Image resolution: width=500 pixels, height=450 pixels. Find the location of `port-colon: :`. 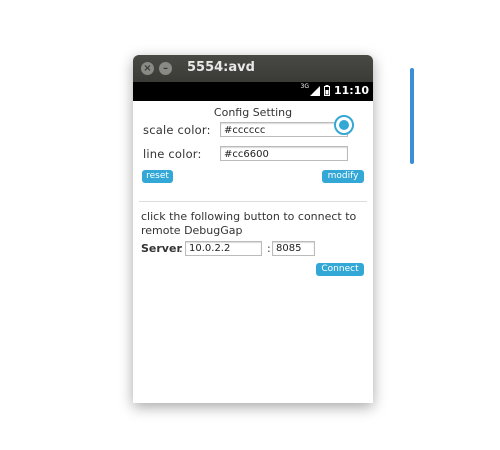

port-colon: : is located at coordinates (269, 248).